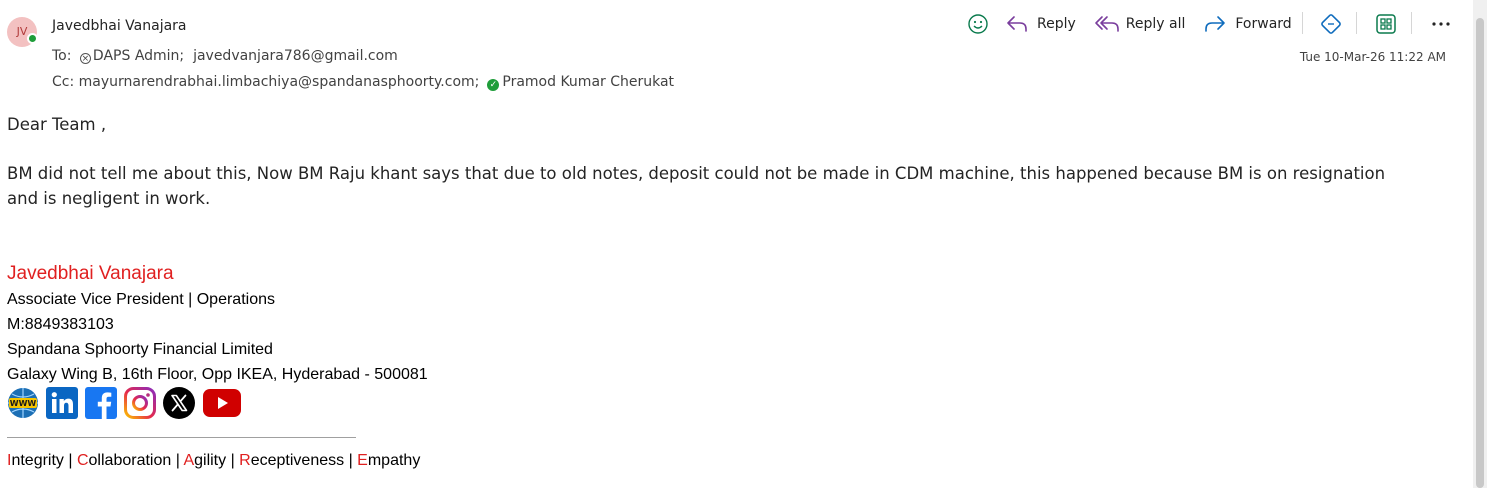 This screenshot has width=1487, height=488. Describe the element at coordinates (32, 38) in the screenshot. I see `presence-available-icon` at that location.